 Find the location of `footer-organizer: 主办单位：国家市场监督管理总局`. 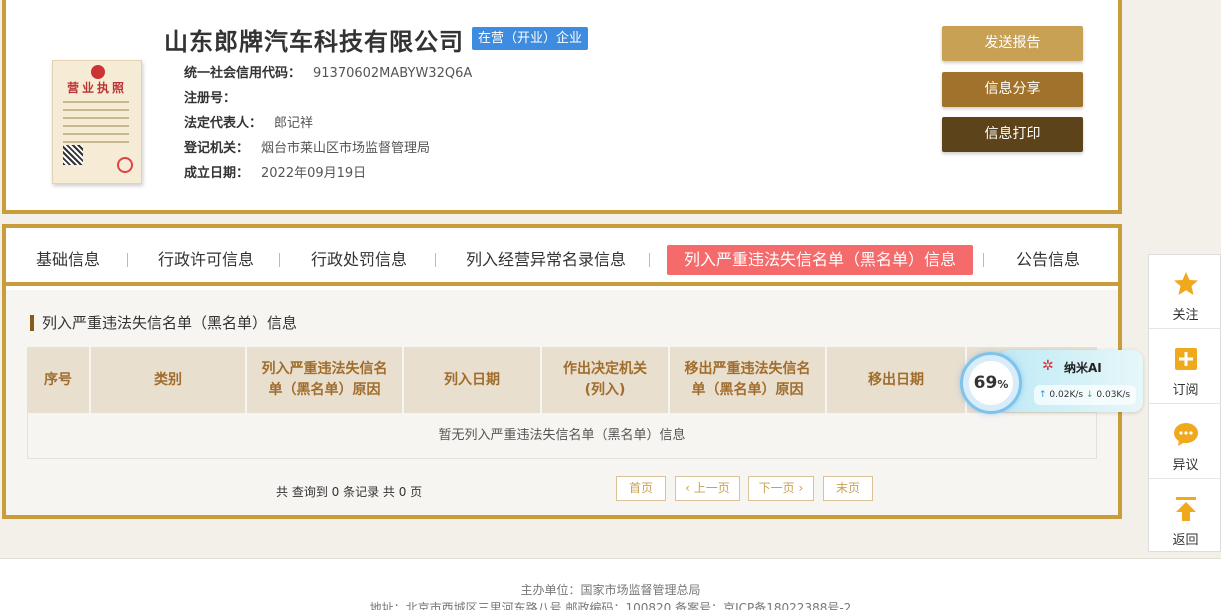

footer-organizer: 主办单位：国家市场监督管理总局 is located at coordinates (610, 590).